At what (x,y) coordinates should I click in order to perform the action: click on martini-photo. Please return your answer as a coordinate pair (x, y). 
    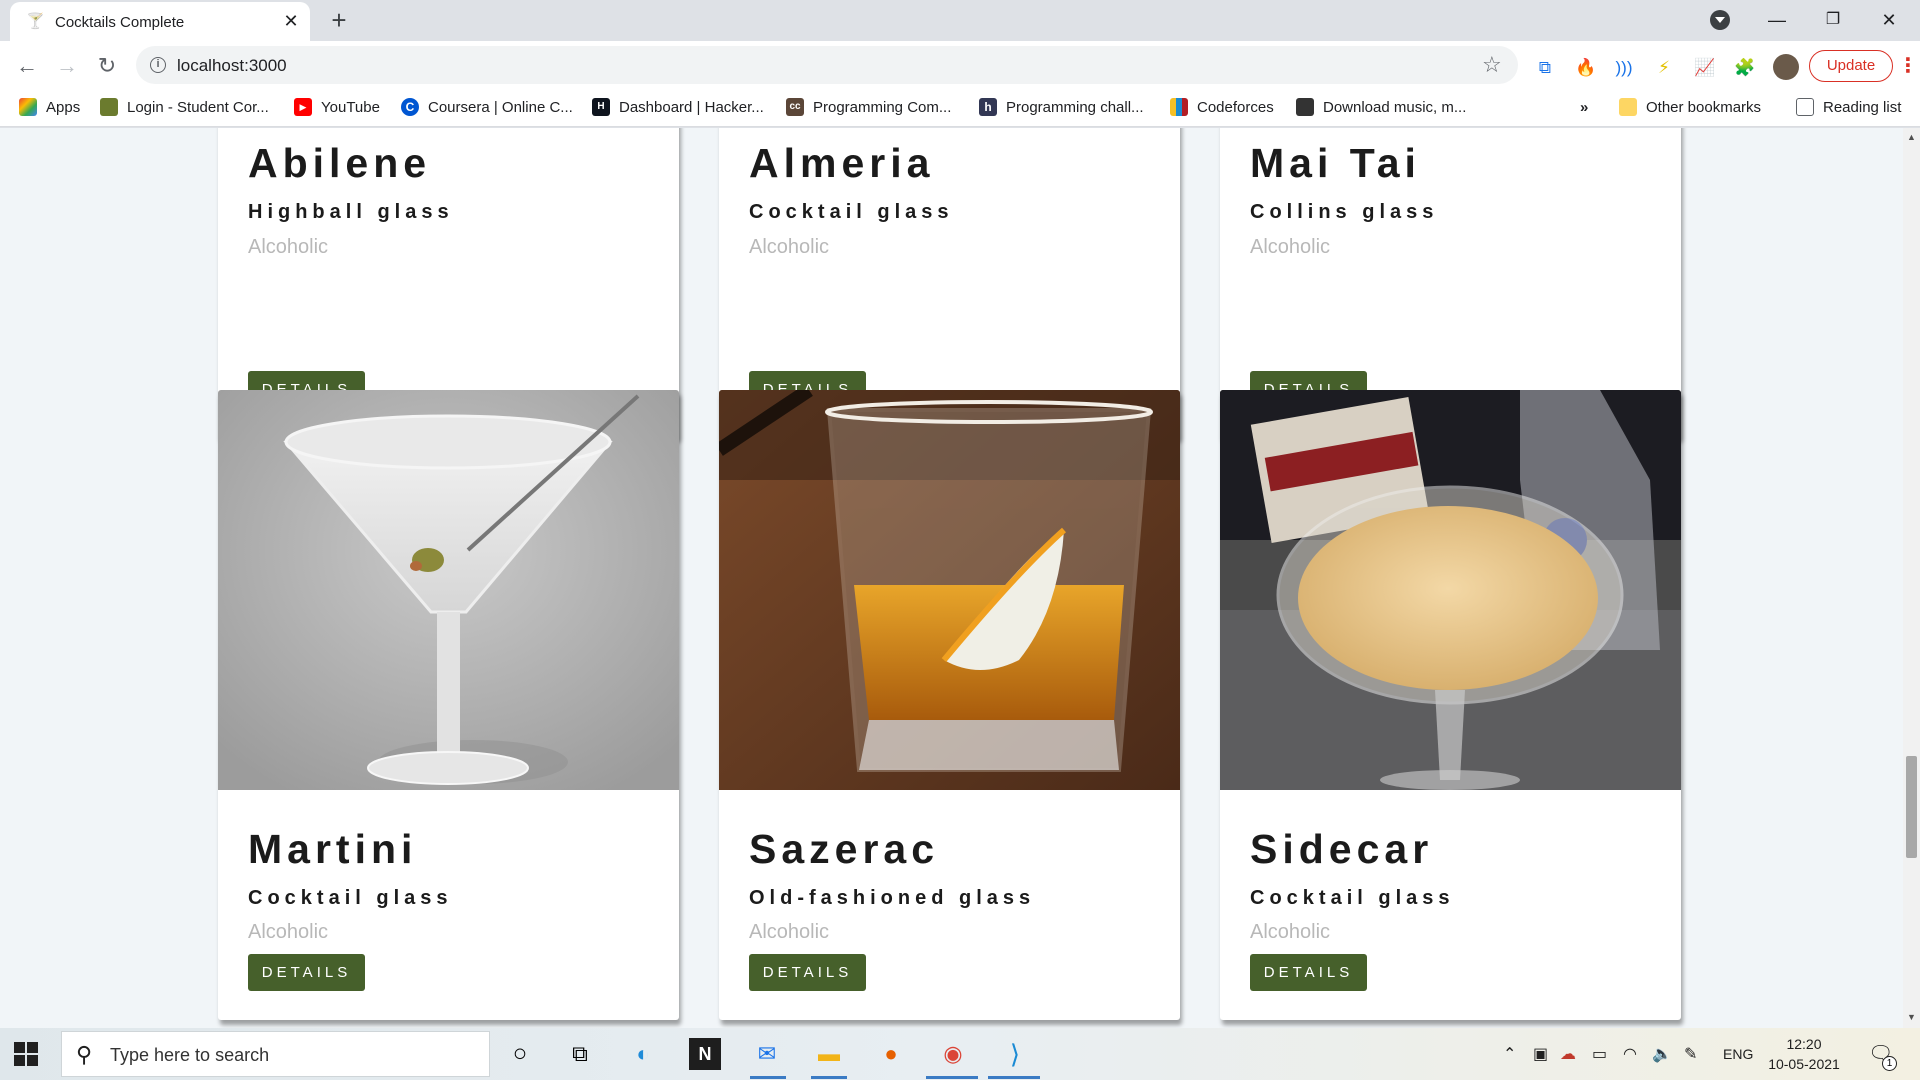
    Looking at the image, I should click on (448, 590).